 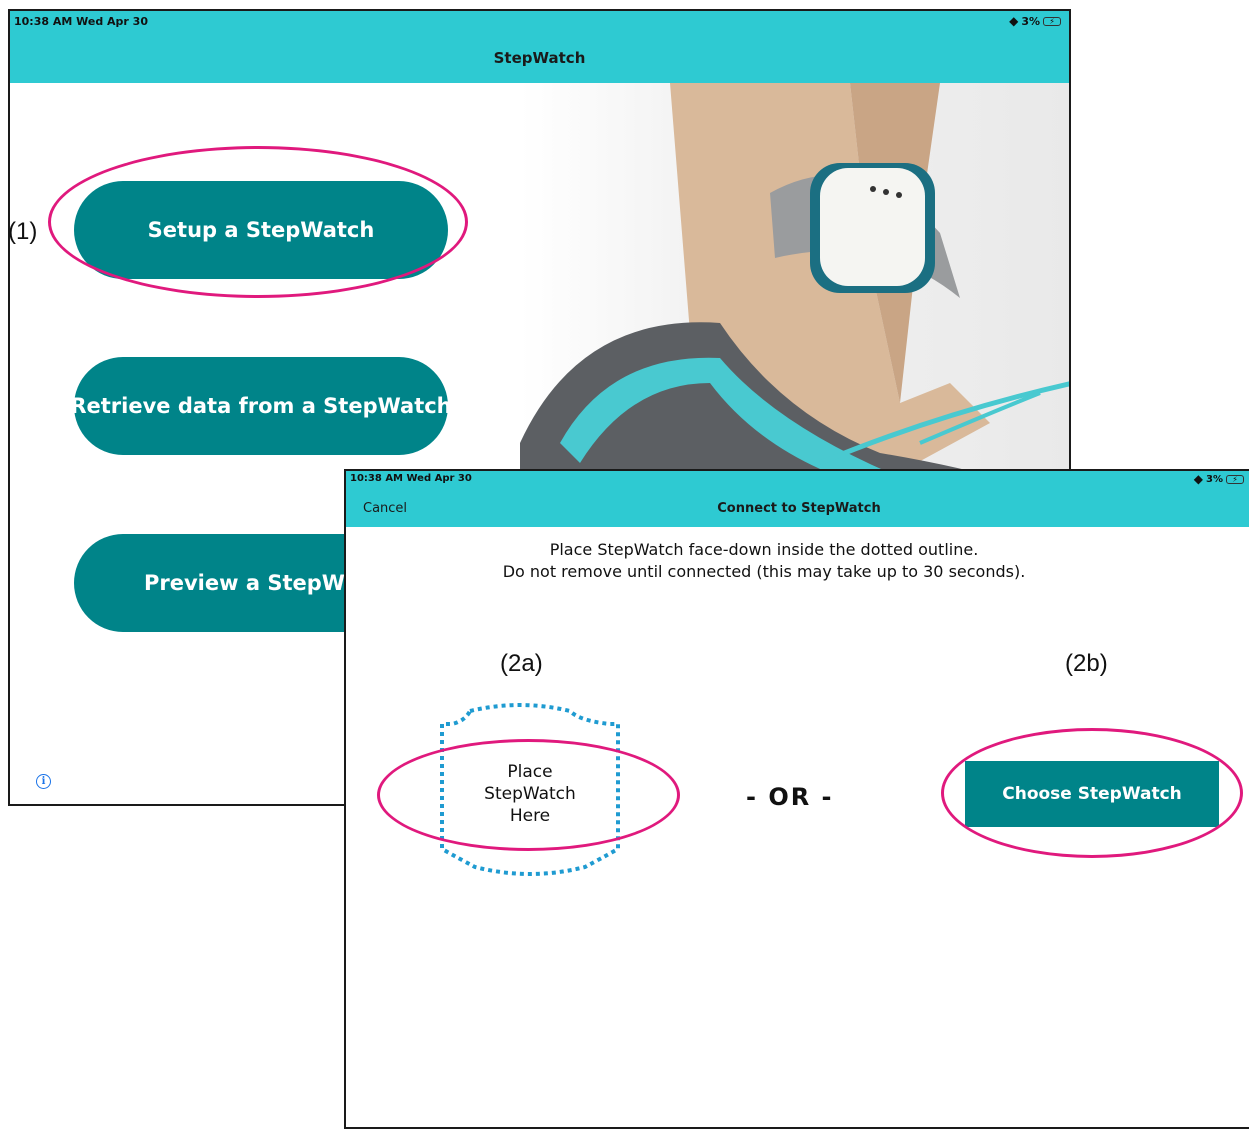 What do you see at coordinates (1086, 663) in the screenshot?
I see `annotation-2b: (2b)` at bounding box center [1086, 663].